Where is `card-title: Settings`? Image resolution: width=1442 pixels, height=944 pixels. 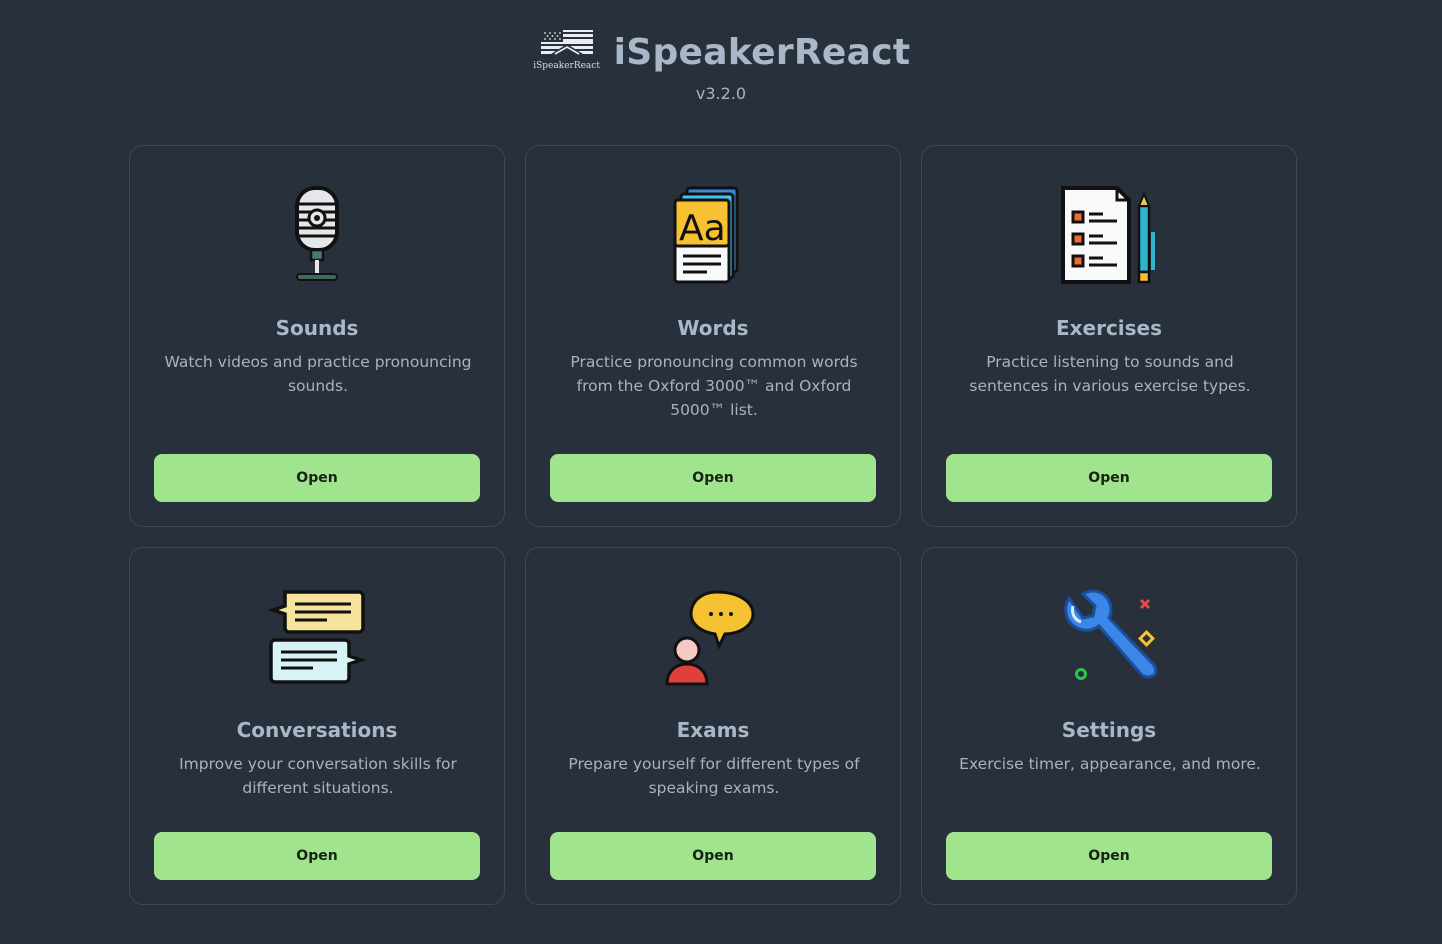
card-title: Settings is located at coordinates (1109, 730).